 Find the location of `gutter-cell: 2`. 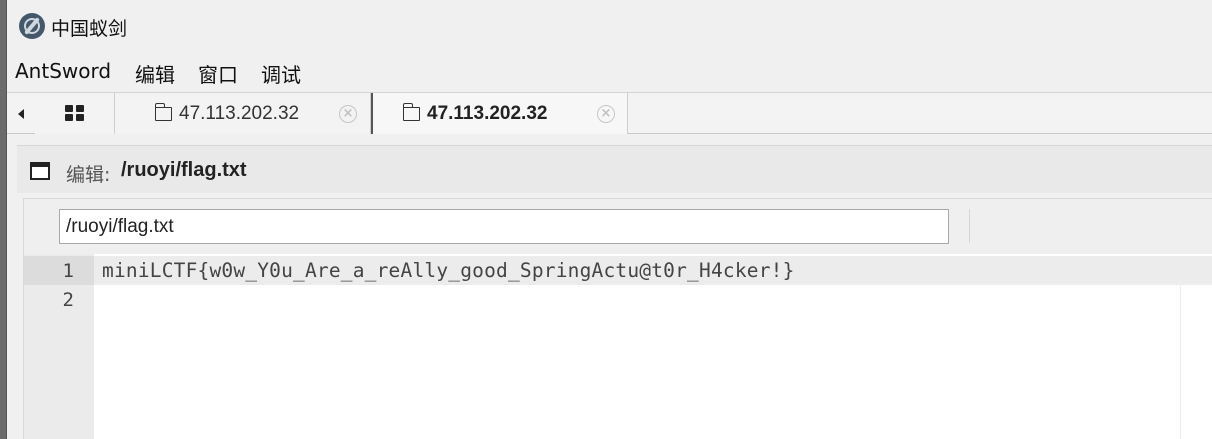

gutter-cell: 2 is located at coordinates (59, 299).